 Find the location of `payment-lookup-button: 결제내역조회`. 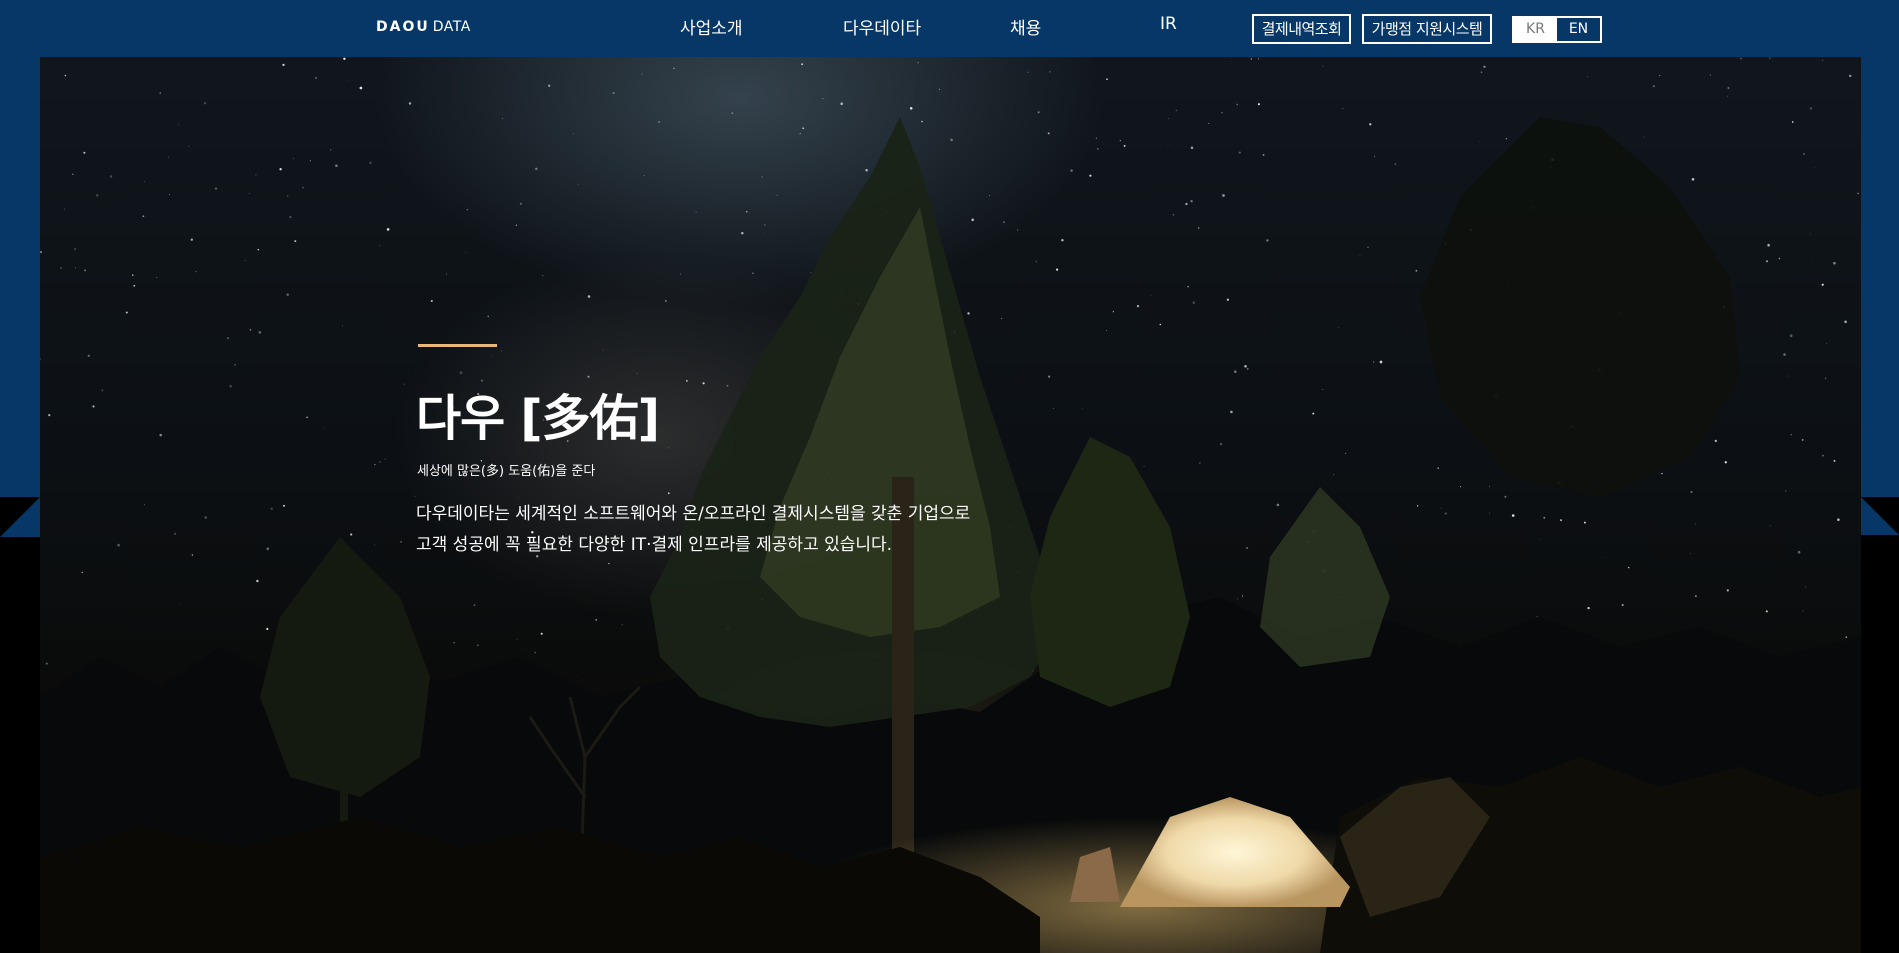

payment-lookup-button: 결제내역조회 is located at coordinates (1301, 29).